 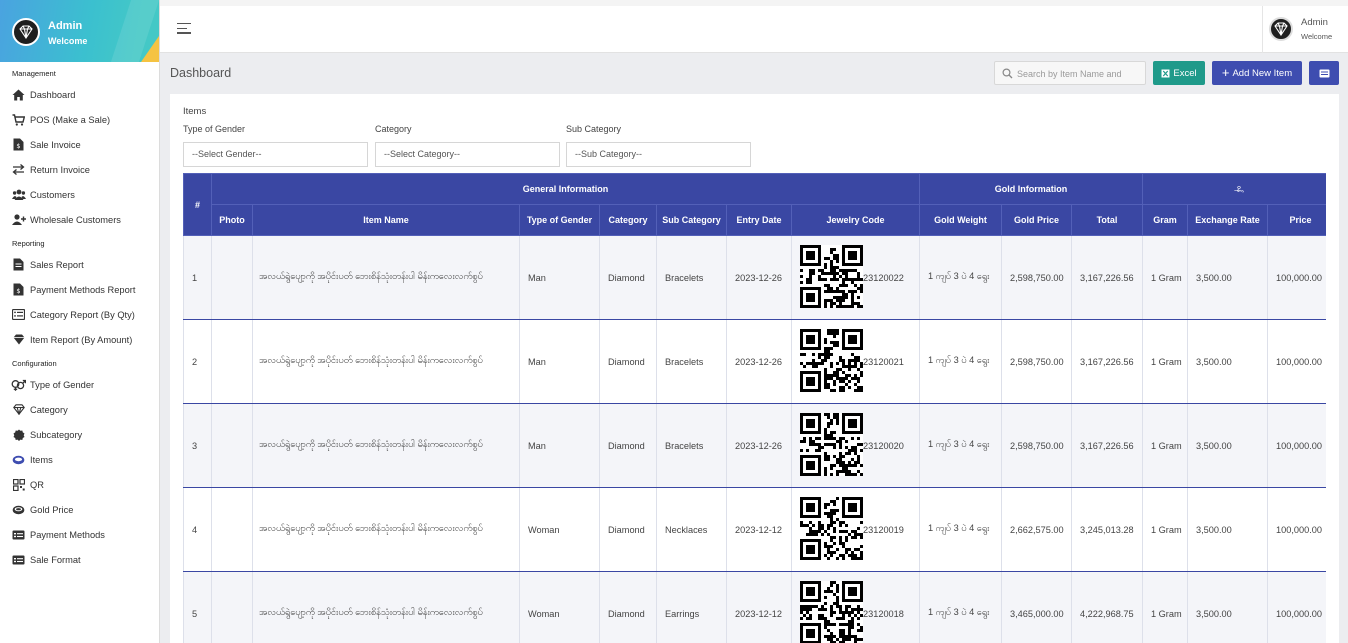 I want to click on cell-entry-date: 2023-12-12, so click(x=759, y=529).